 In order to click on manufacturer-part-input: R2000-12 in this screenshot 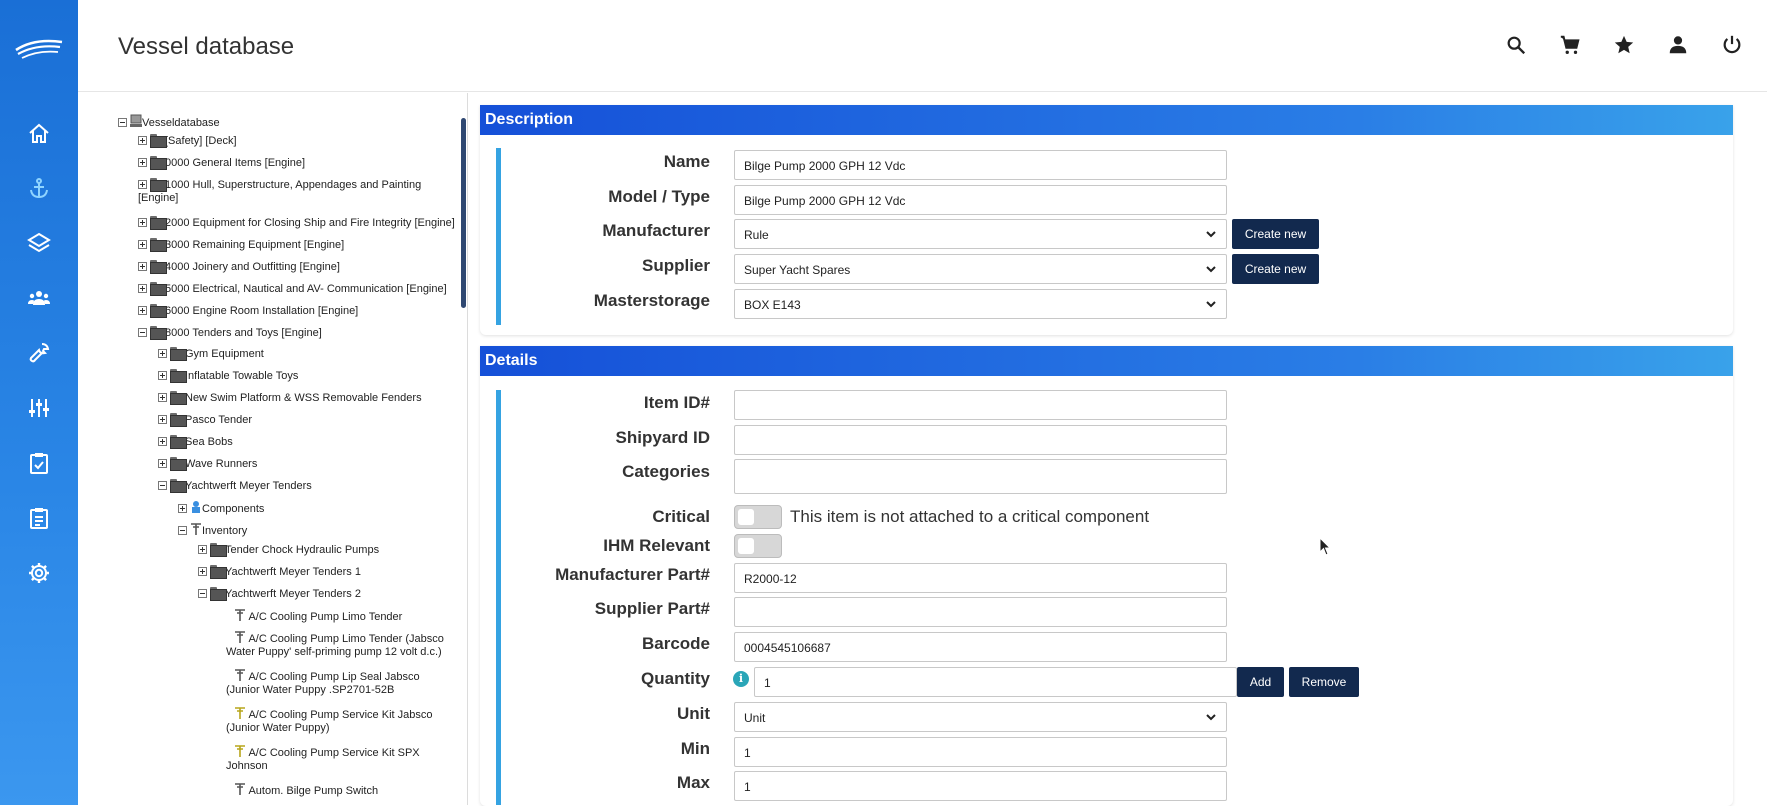, I will do `click(980, 578)`.